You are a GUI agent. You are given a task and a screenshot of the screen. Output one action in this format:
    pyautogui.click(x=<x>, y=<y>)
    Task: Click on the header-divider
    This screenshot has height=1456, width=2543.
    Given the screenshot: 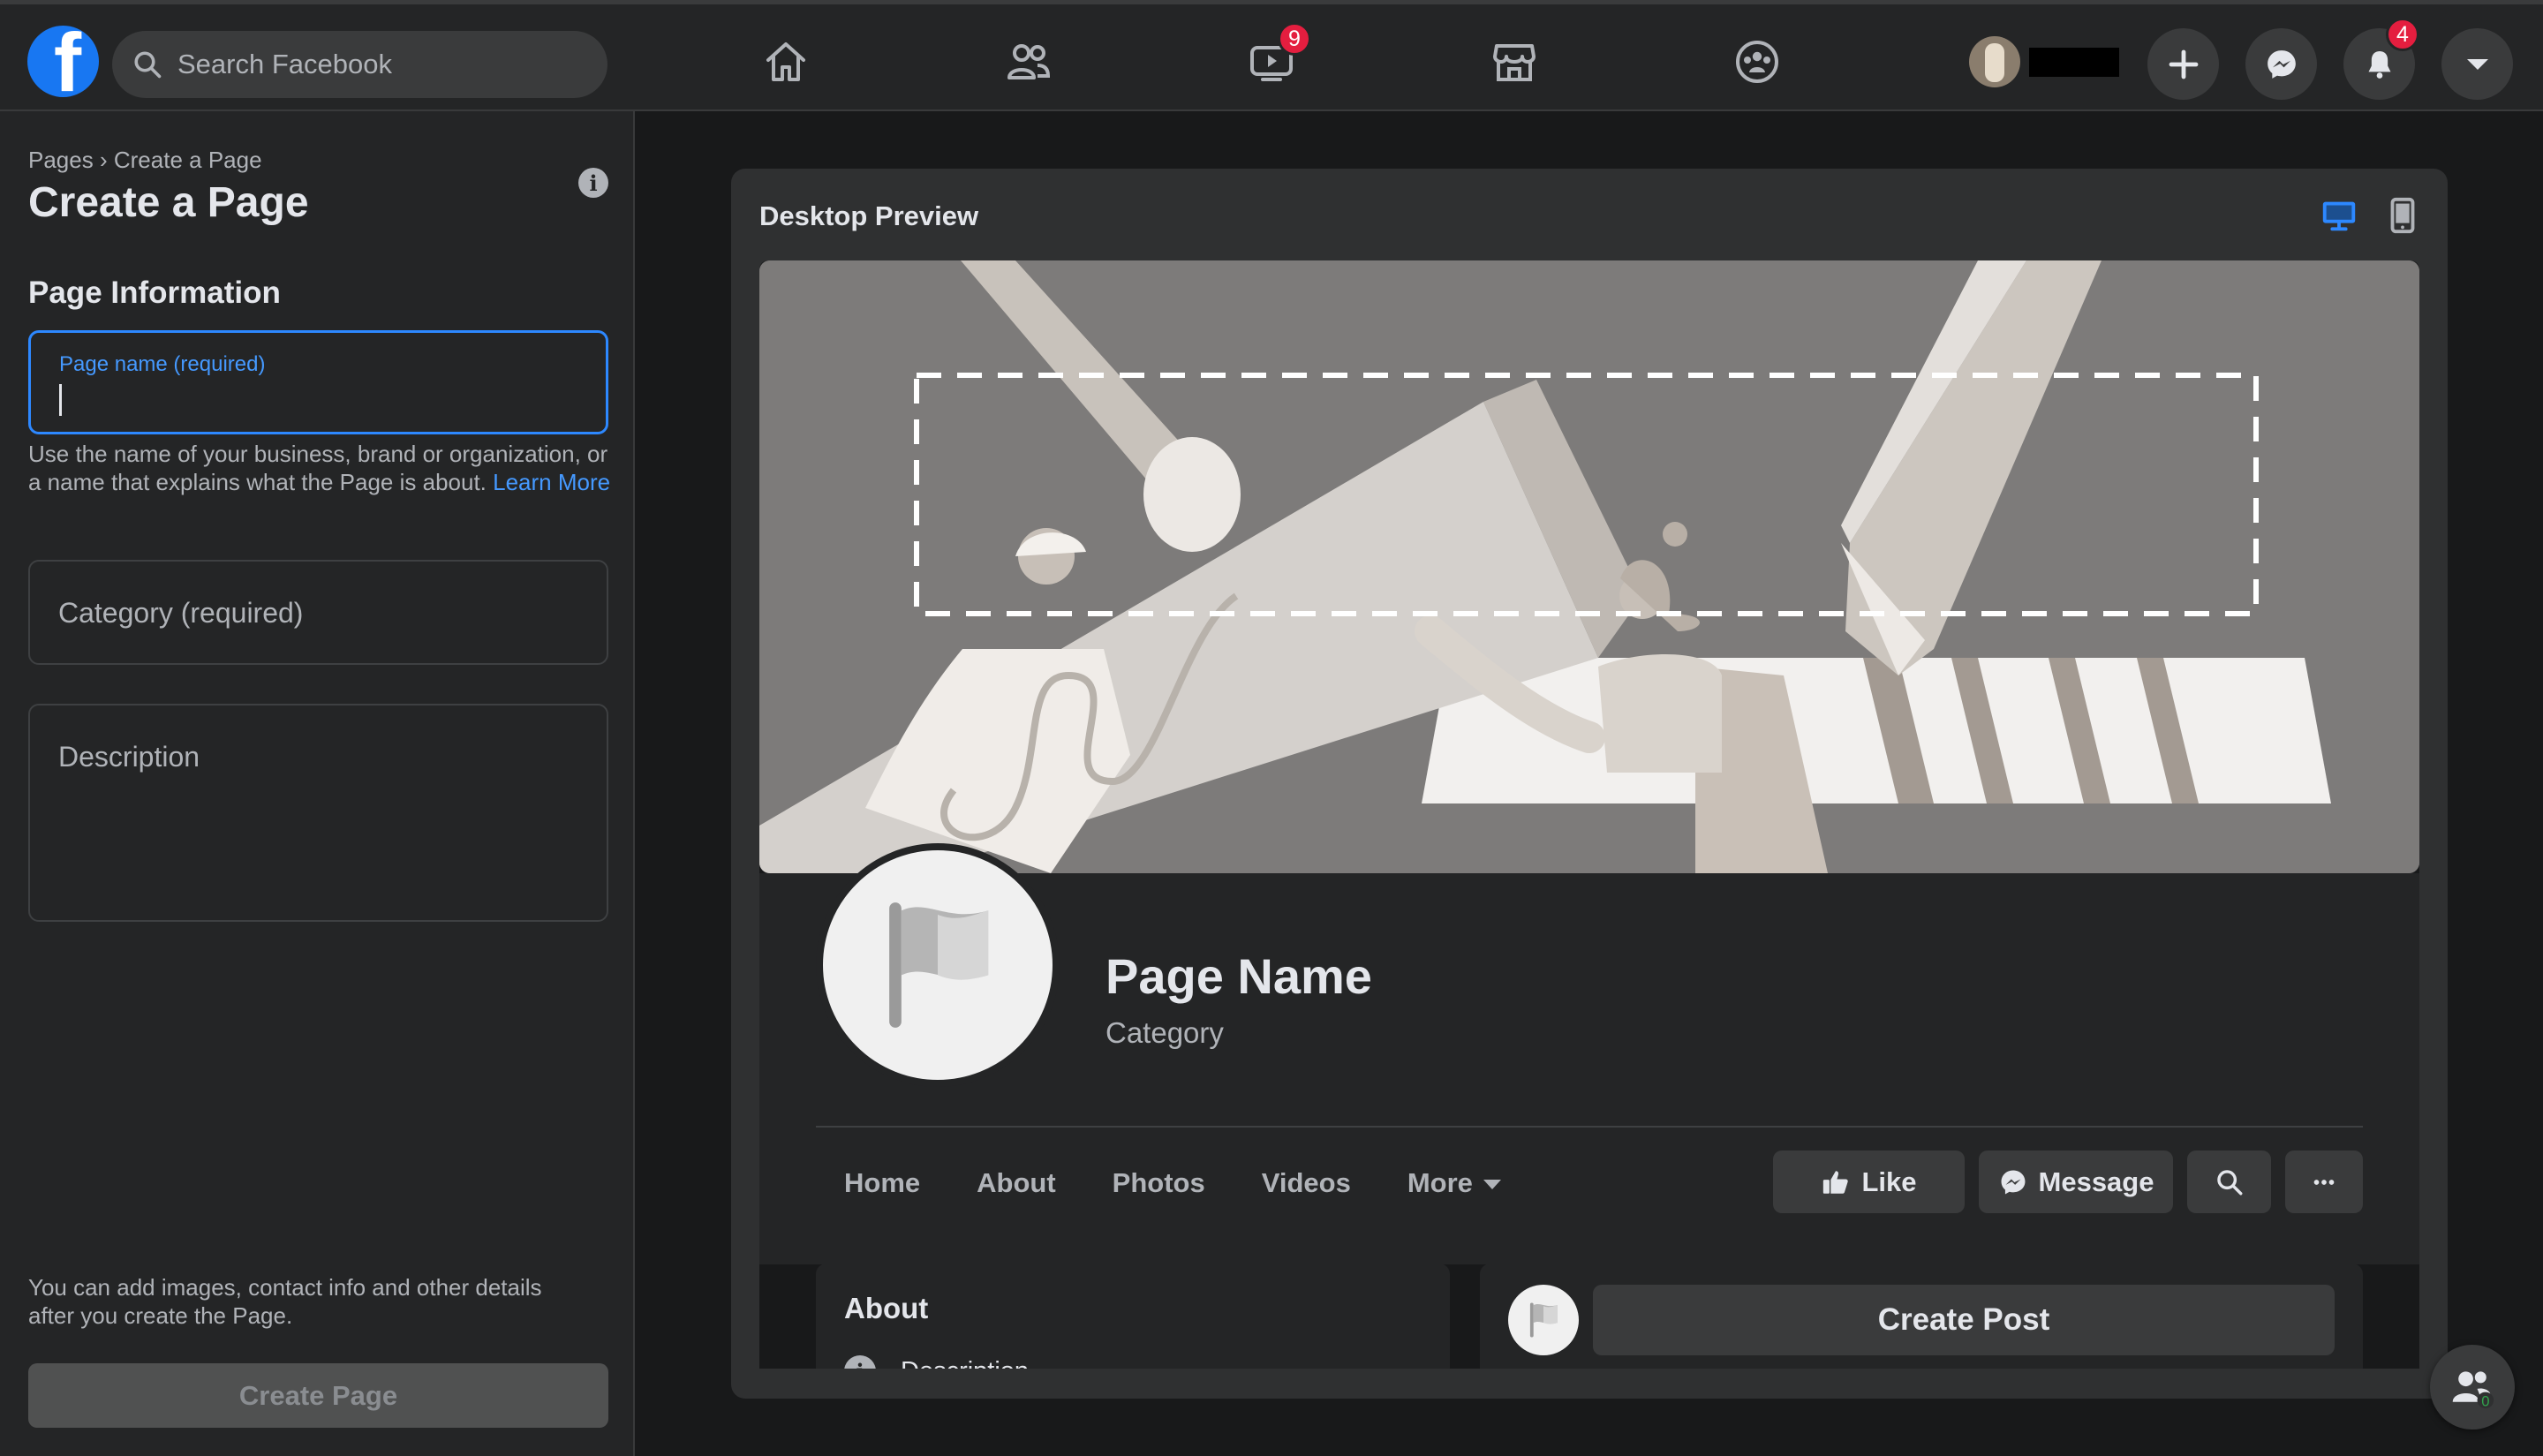 What is the action you would take?
    pyautogui.click(x=1590, y=1127)
    